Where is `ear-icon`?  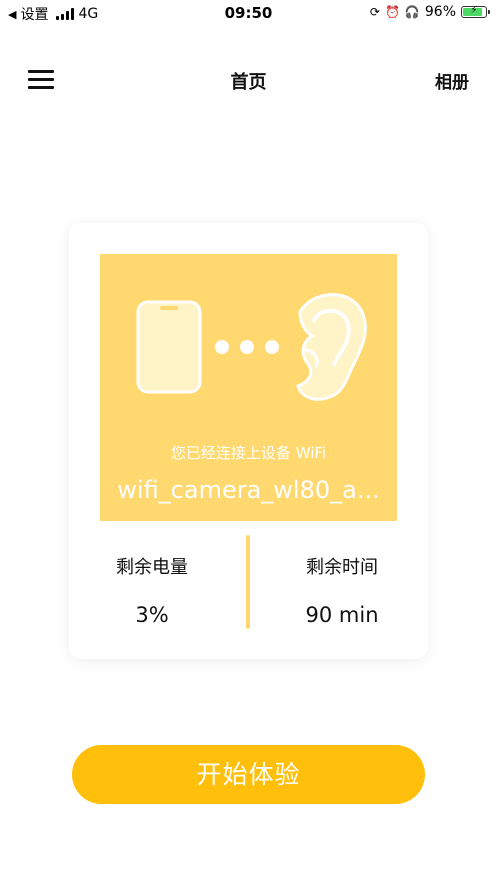 ear-icon is located at coordinates (331, 347).